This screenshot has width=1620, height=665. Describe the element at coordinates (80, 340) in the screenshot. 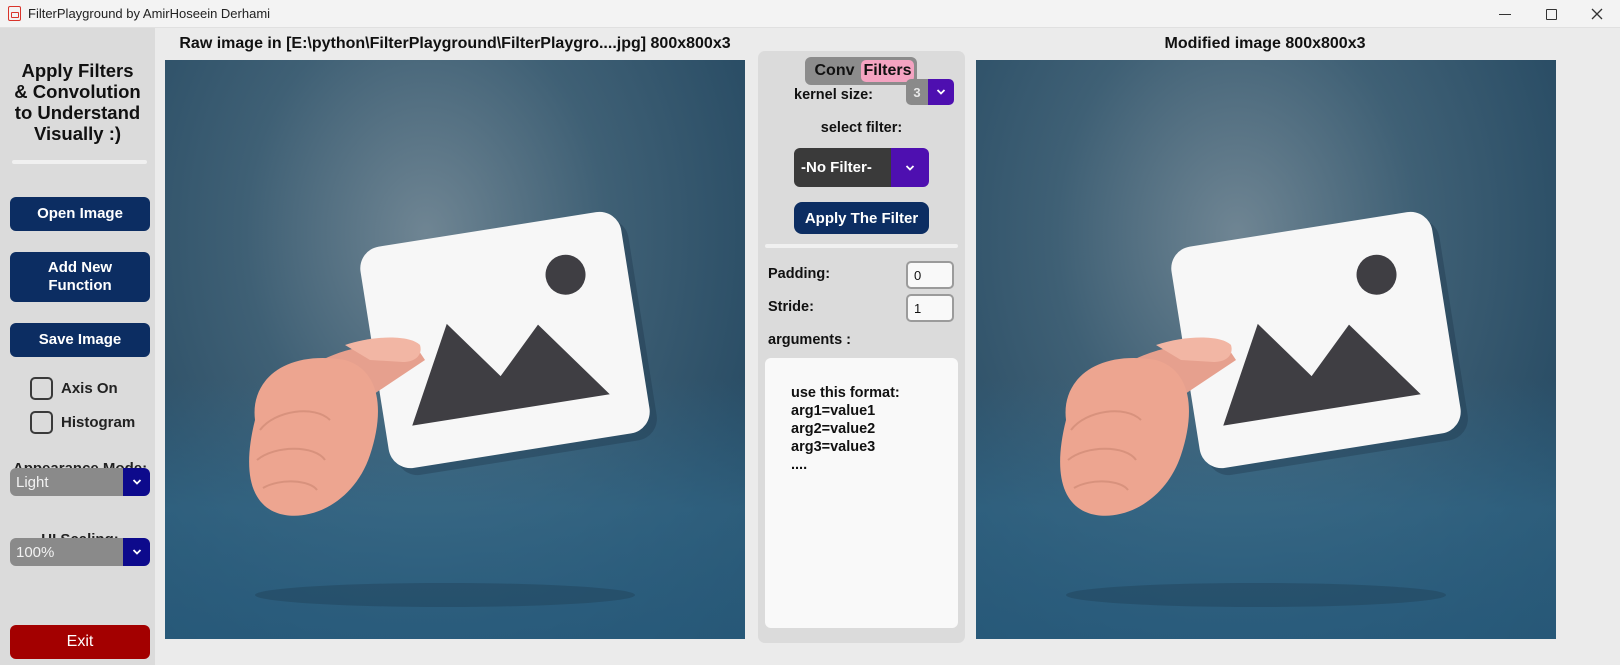

I see `save-image-button: Save Image` at that location.